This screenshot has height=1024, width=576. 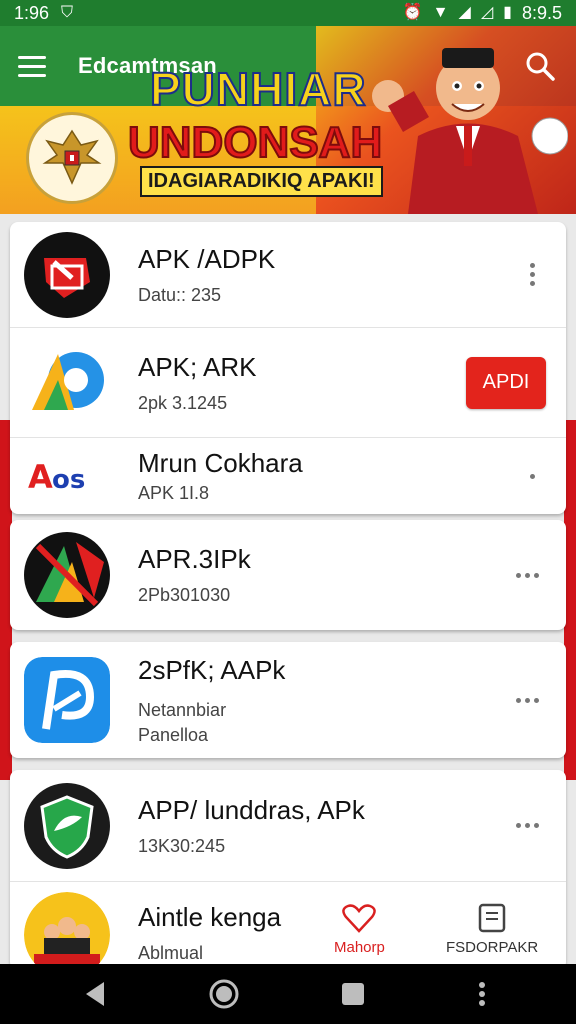 What do you see at coordinates (255, 142) in the screenshot?
I see `banner-title-line2: UNDONSAH` at bounding box center [255, 142].